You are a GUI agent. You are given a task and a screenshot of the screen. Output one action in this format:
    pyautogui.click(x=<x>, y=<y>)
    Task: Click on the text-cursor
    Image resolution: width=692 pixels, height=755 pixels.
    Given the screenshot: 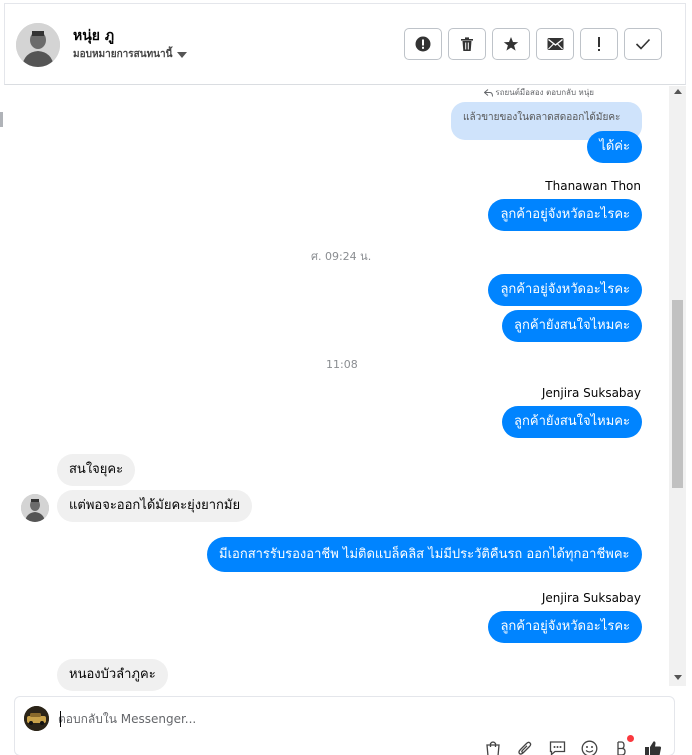 What is the action you would take?
    pyautogui.click(x=60, y=719)
    